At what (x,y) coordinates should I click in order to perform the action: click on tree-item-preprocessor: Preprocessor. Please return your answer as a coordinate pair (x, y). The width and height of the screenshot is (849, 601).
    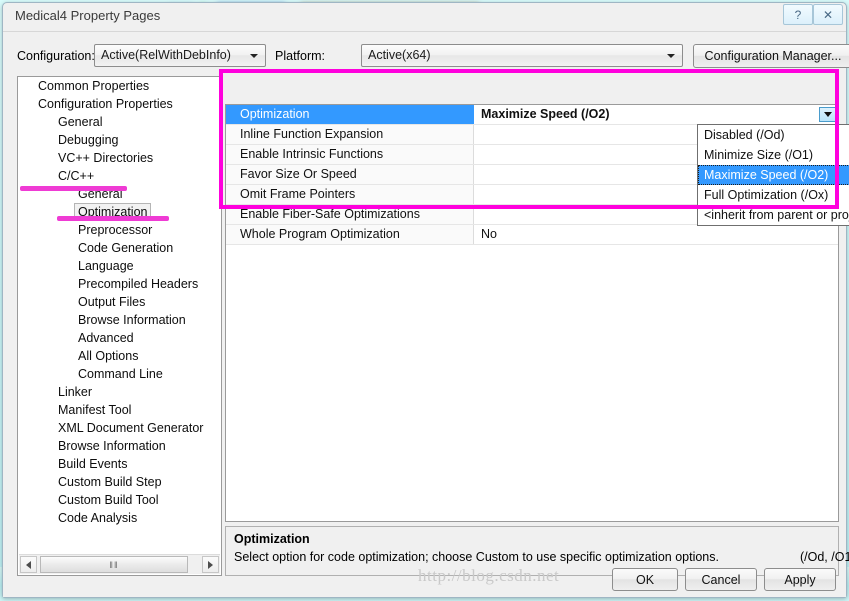
    Looking at the image, I should click on (119, 230).